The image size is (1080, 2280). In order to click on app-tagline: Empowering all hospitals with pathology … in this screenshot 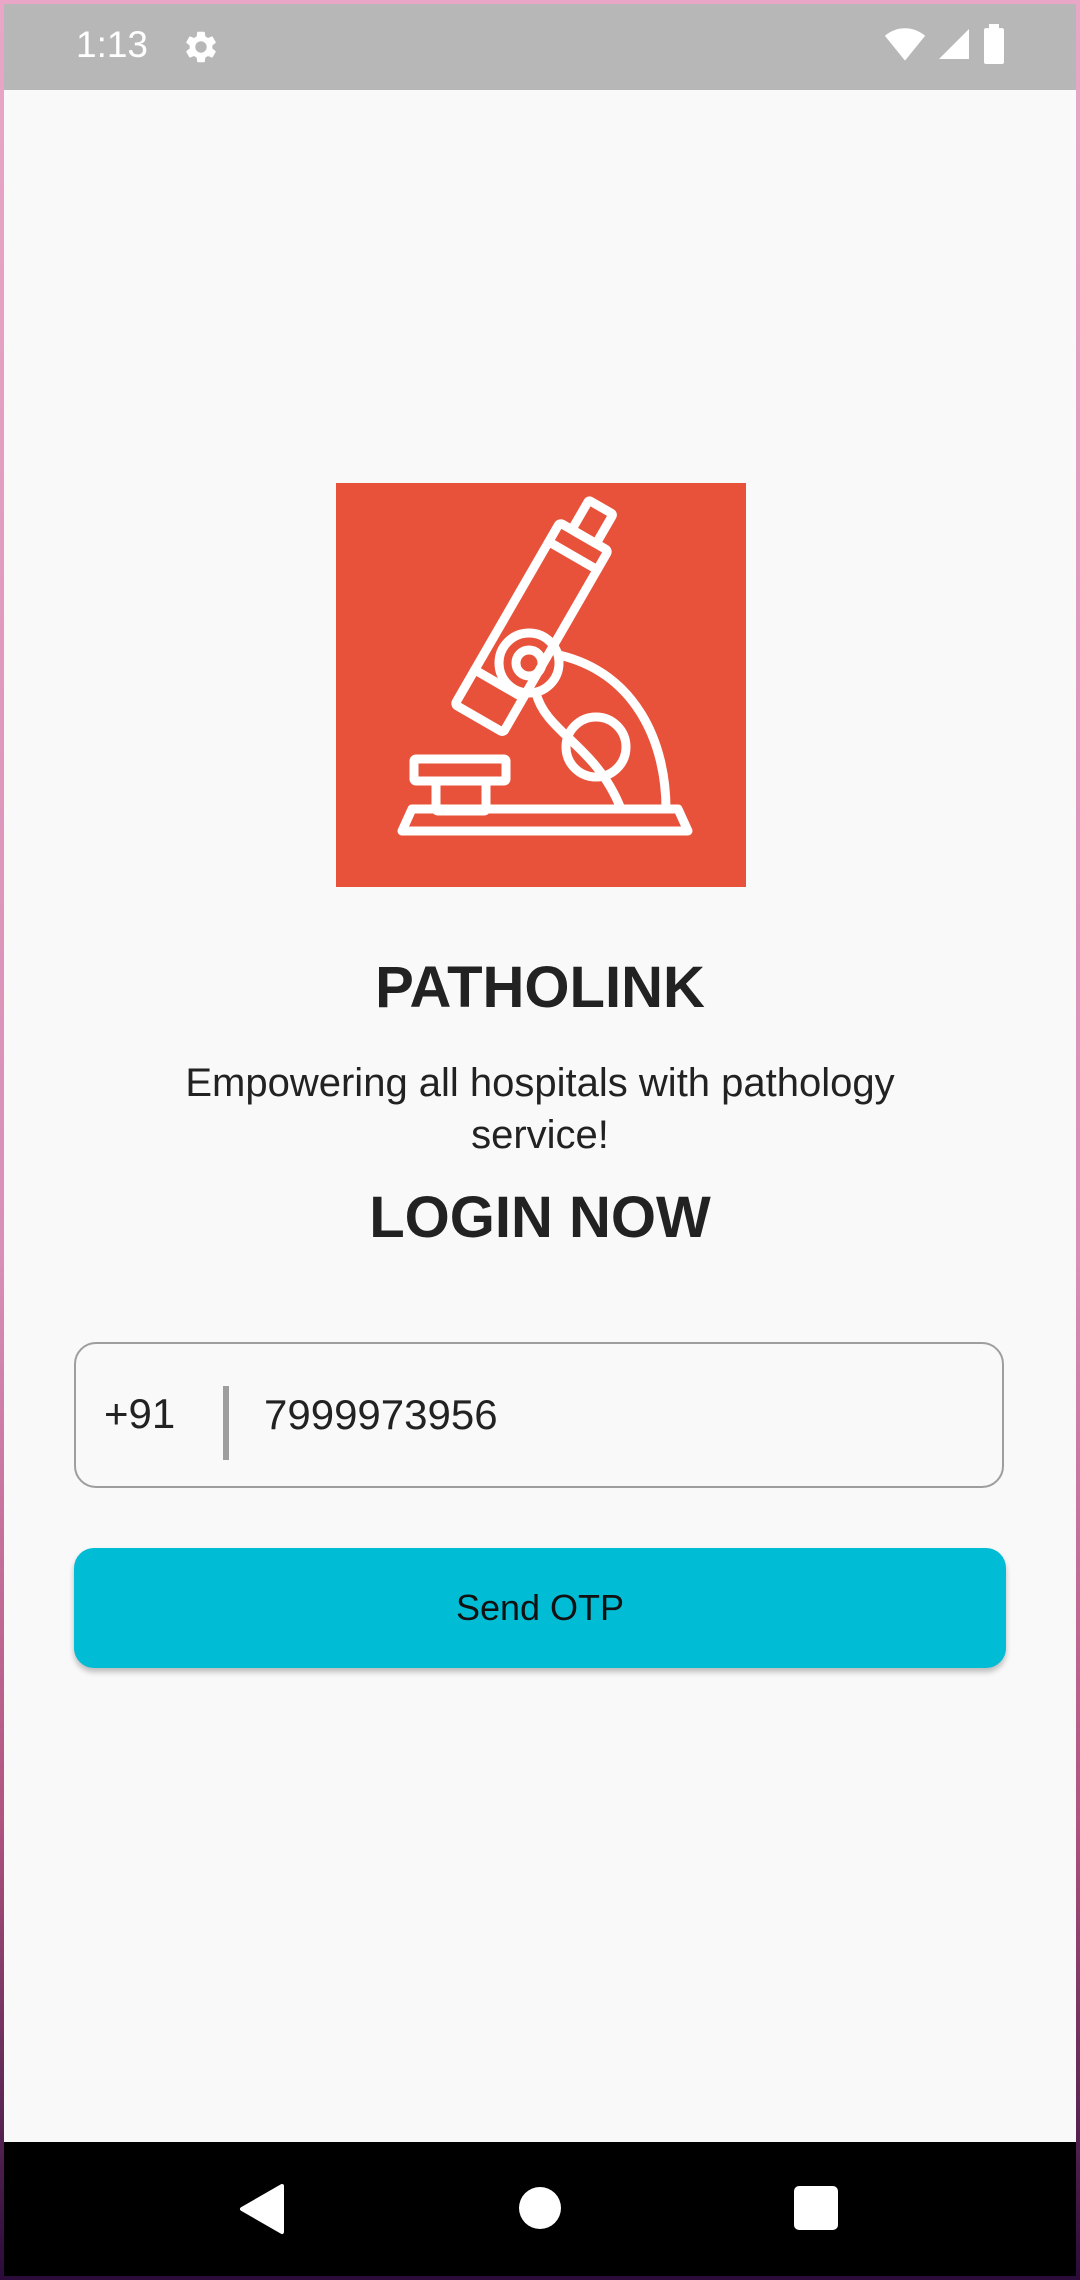, I will do `click(540, 1109)`.